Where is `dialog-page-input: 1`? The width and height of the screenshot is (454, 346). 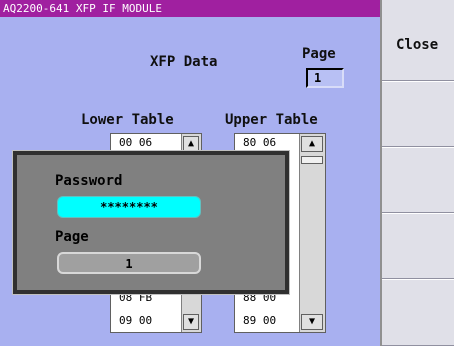
dialog-page-input: 1 is located at coordinates (129, 263).